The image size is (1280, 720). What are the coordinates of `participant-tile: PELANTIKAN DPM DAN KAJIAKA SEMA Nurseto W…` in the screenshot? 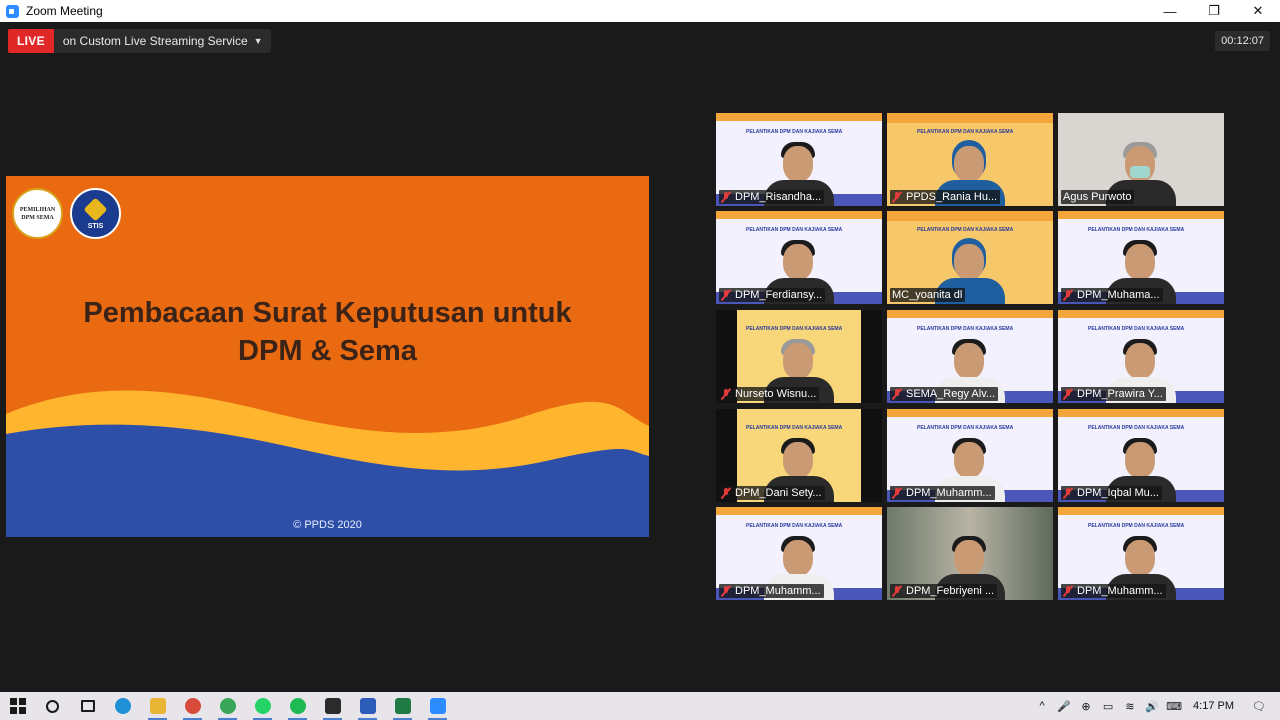 It's located at (799, 356).